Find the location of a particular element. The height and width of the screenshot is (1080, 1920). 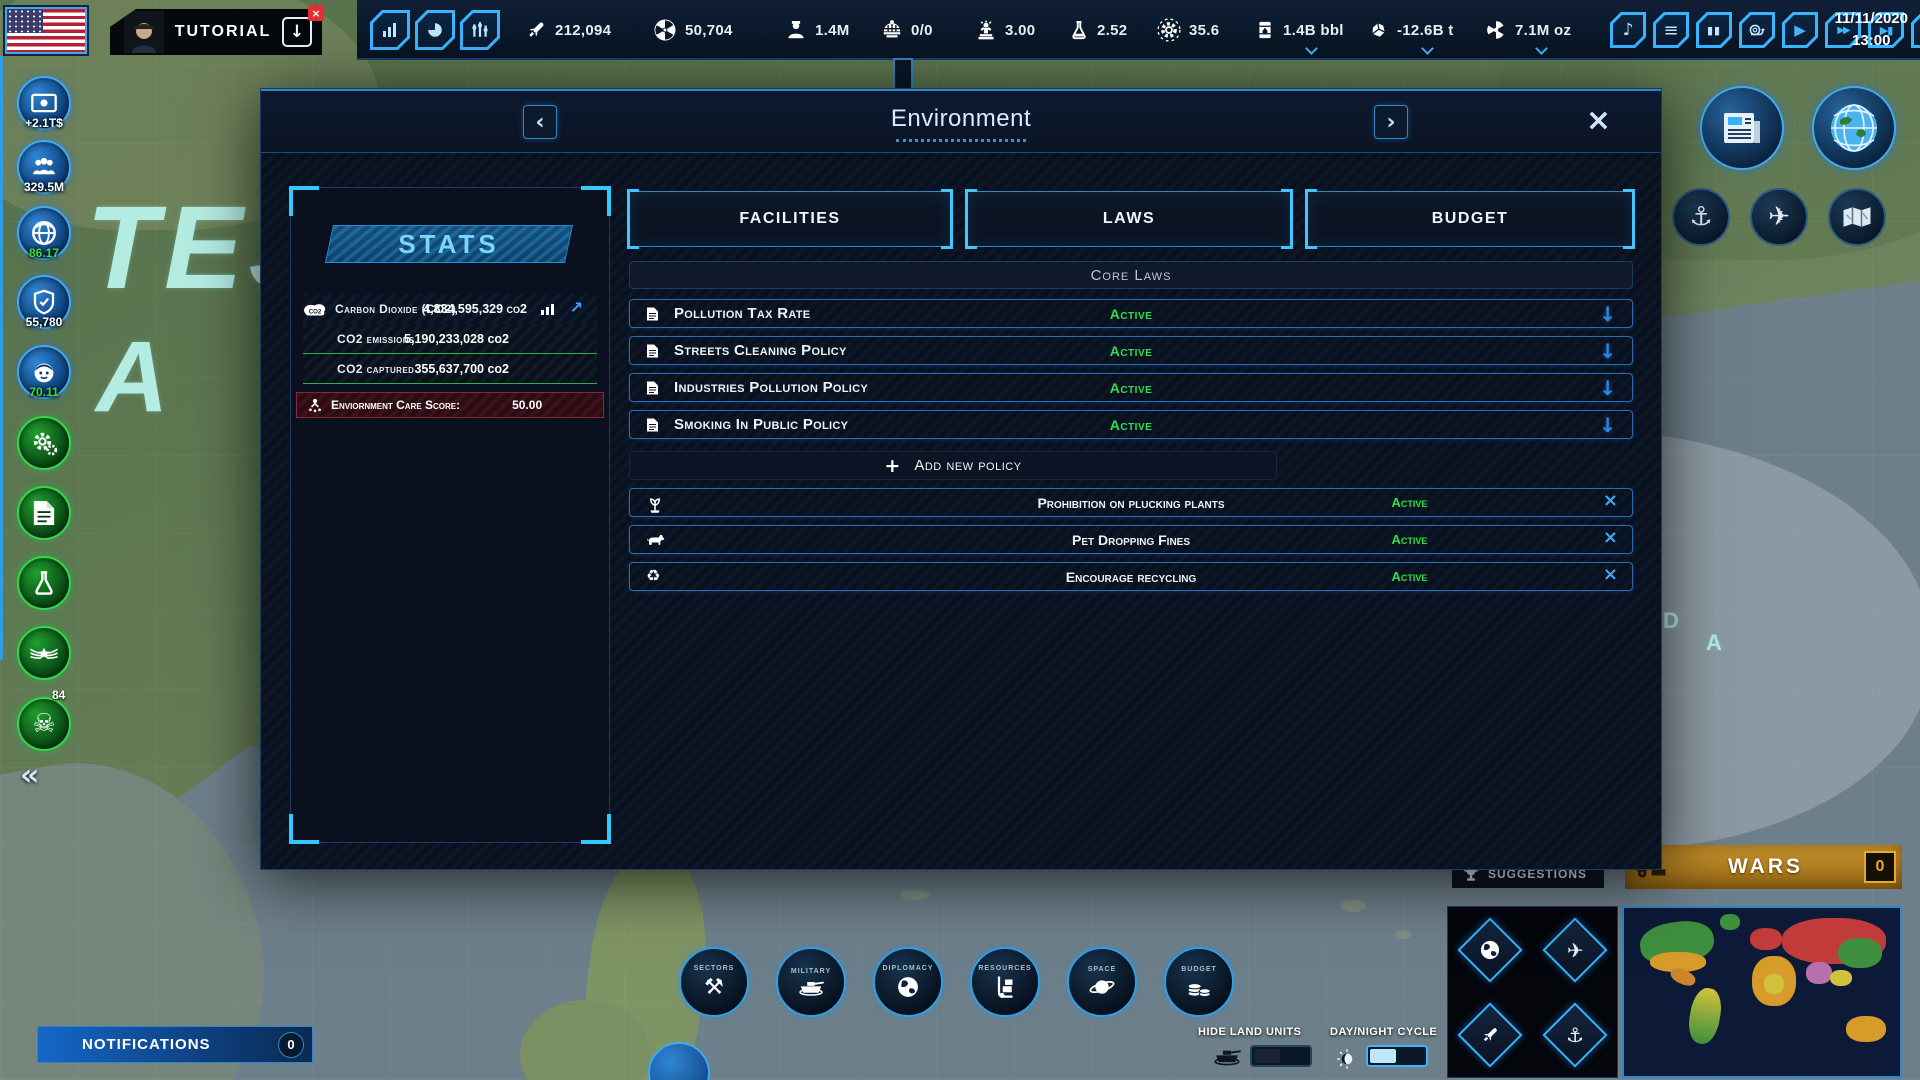

research-value: 2.52 is located at coordinates (1112, 30).